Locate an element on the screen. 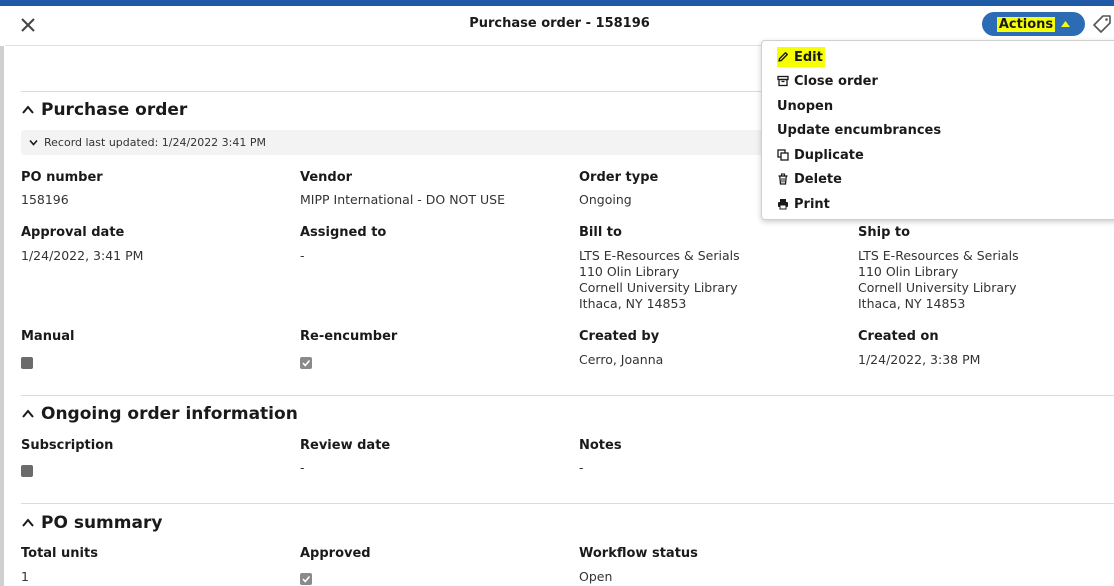 The width and height of the screenshot is (1114, 586). created-on-value: 1/24/2022, 3:38 PM is located at coordinates (919, 359).